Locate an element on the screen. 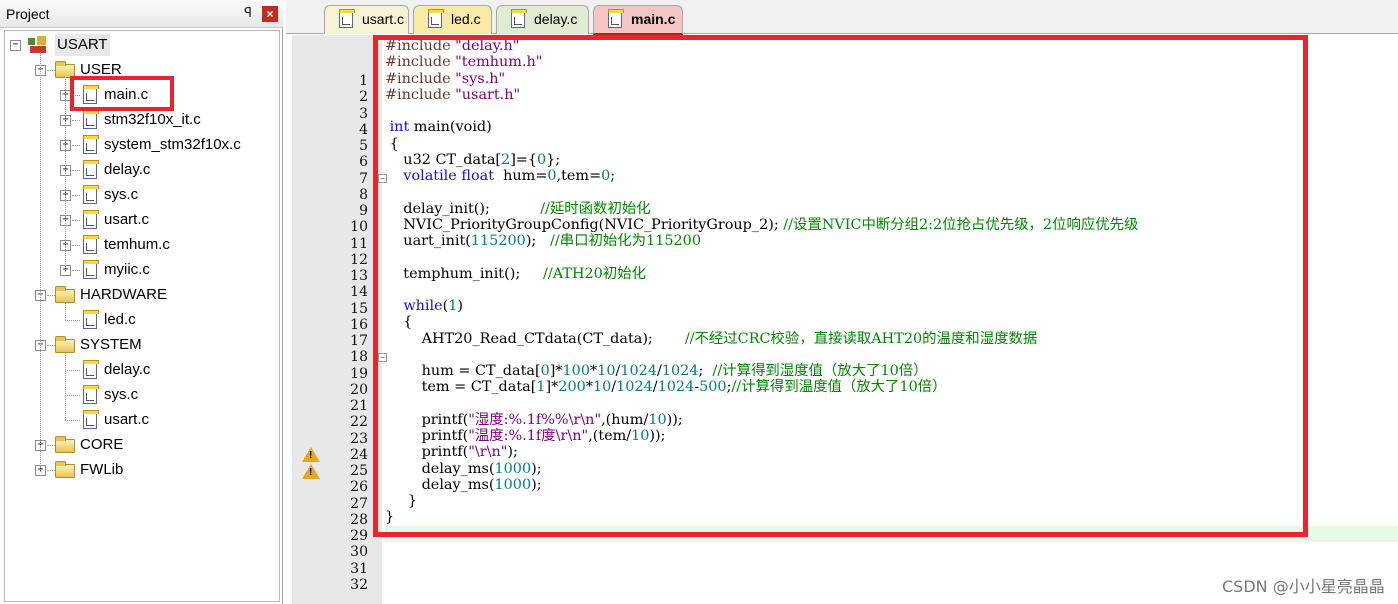 The width and height of the screenshot is (1398, 604). code-line: volatile float hum=0,tem=0; is located at coordinates (891, 176).